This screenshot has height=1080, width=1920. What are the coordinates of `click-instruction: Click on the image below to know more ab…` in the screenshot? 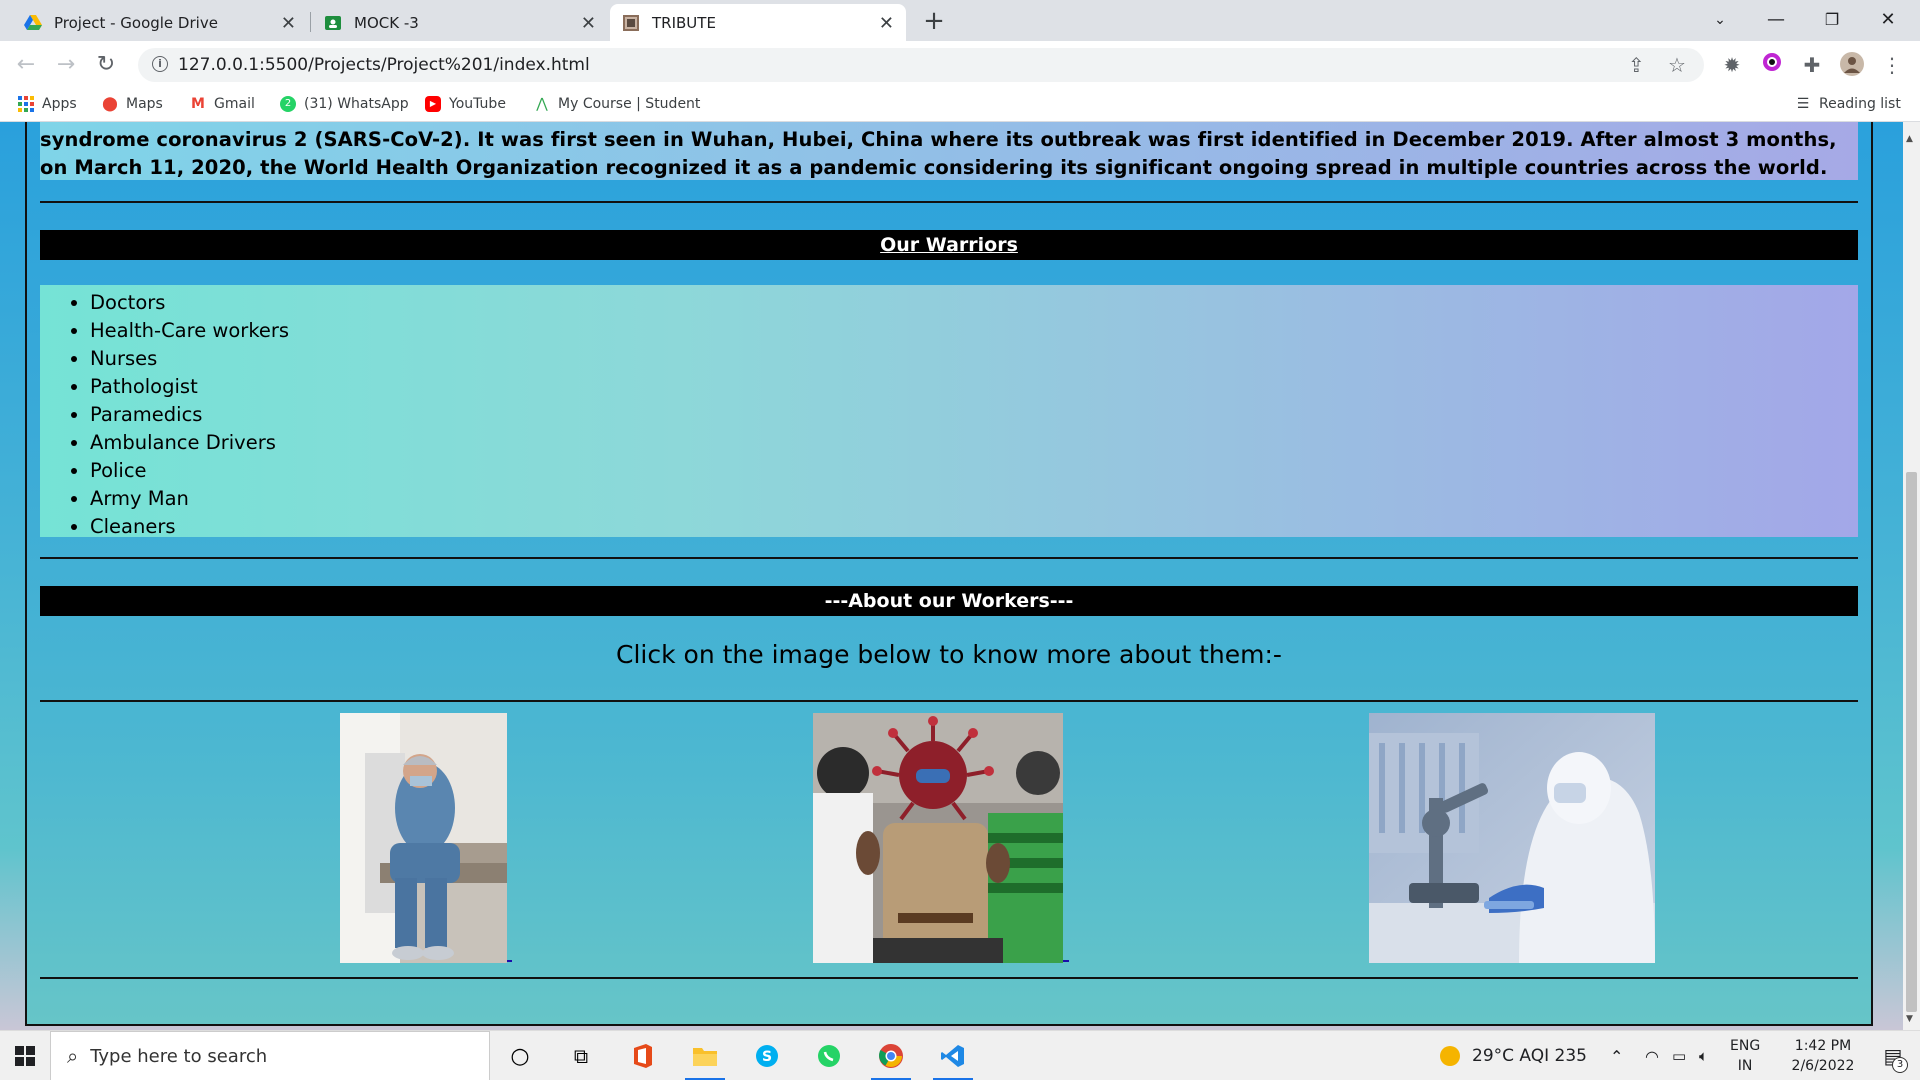 It's located at (949, 654).